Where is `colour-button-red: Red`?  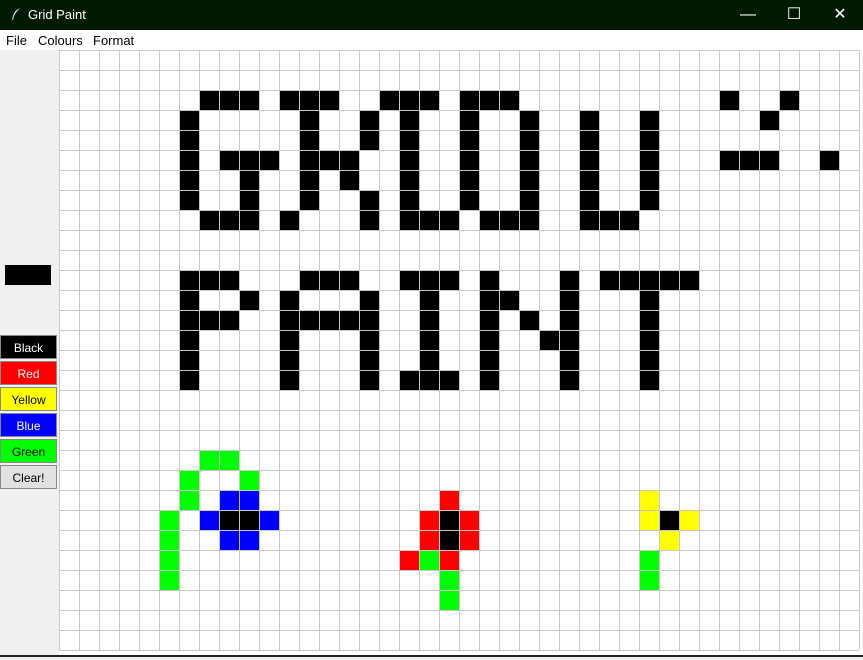
colour-button-red: Red is located at coordinates (28, 373).